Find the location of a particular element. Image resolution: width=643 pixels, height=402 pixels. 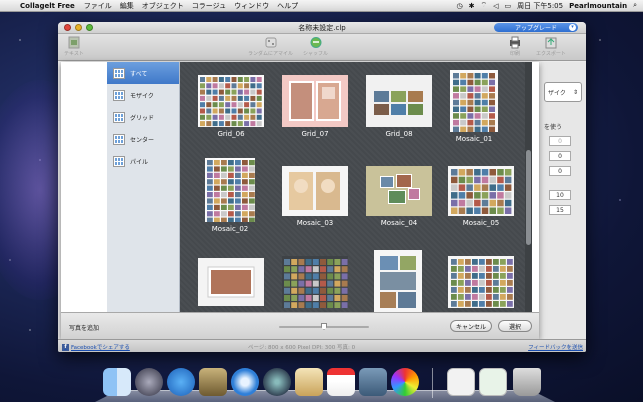

toolbar-shuffle-button: シャッフル is located at coordinates (315, 46).